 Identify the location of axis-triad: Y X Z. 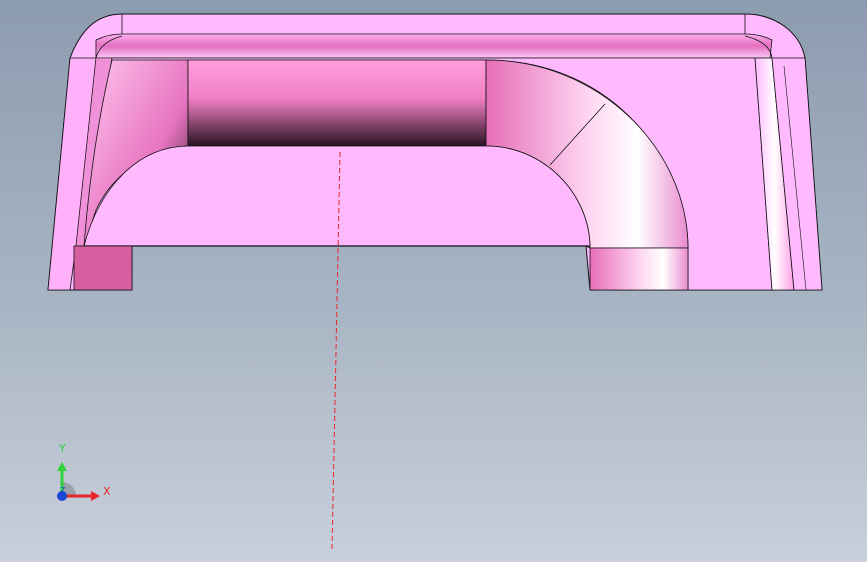
(80, 478).